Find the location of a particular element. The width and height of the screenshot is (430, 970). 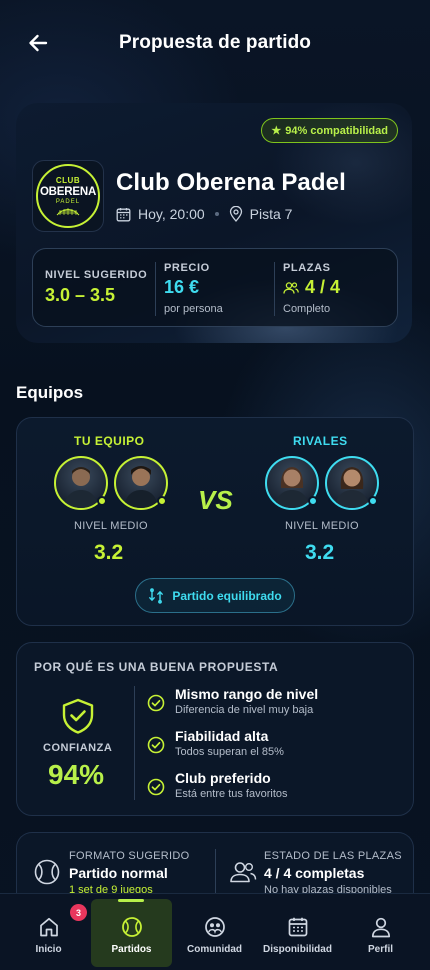

my-team-label: TU EQUIPO is located at coordinates (109, 441).